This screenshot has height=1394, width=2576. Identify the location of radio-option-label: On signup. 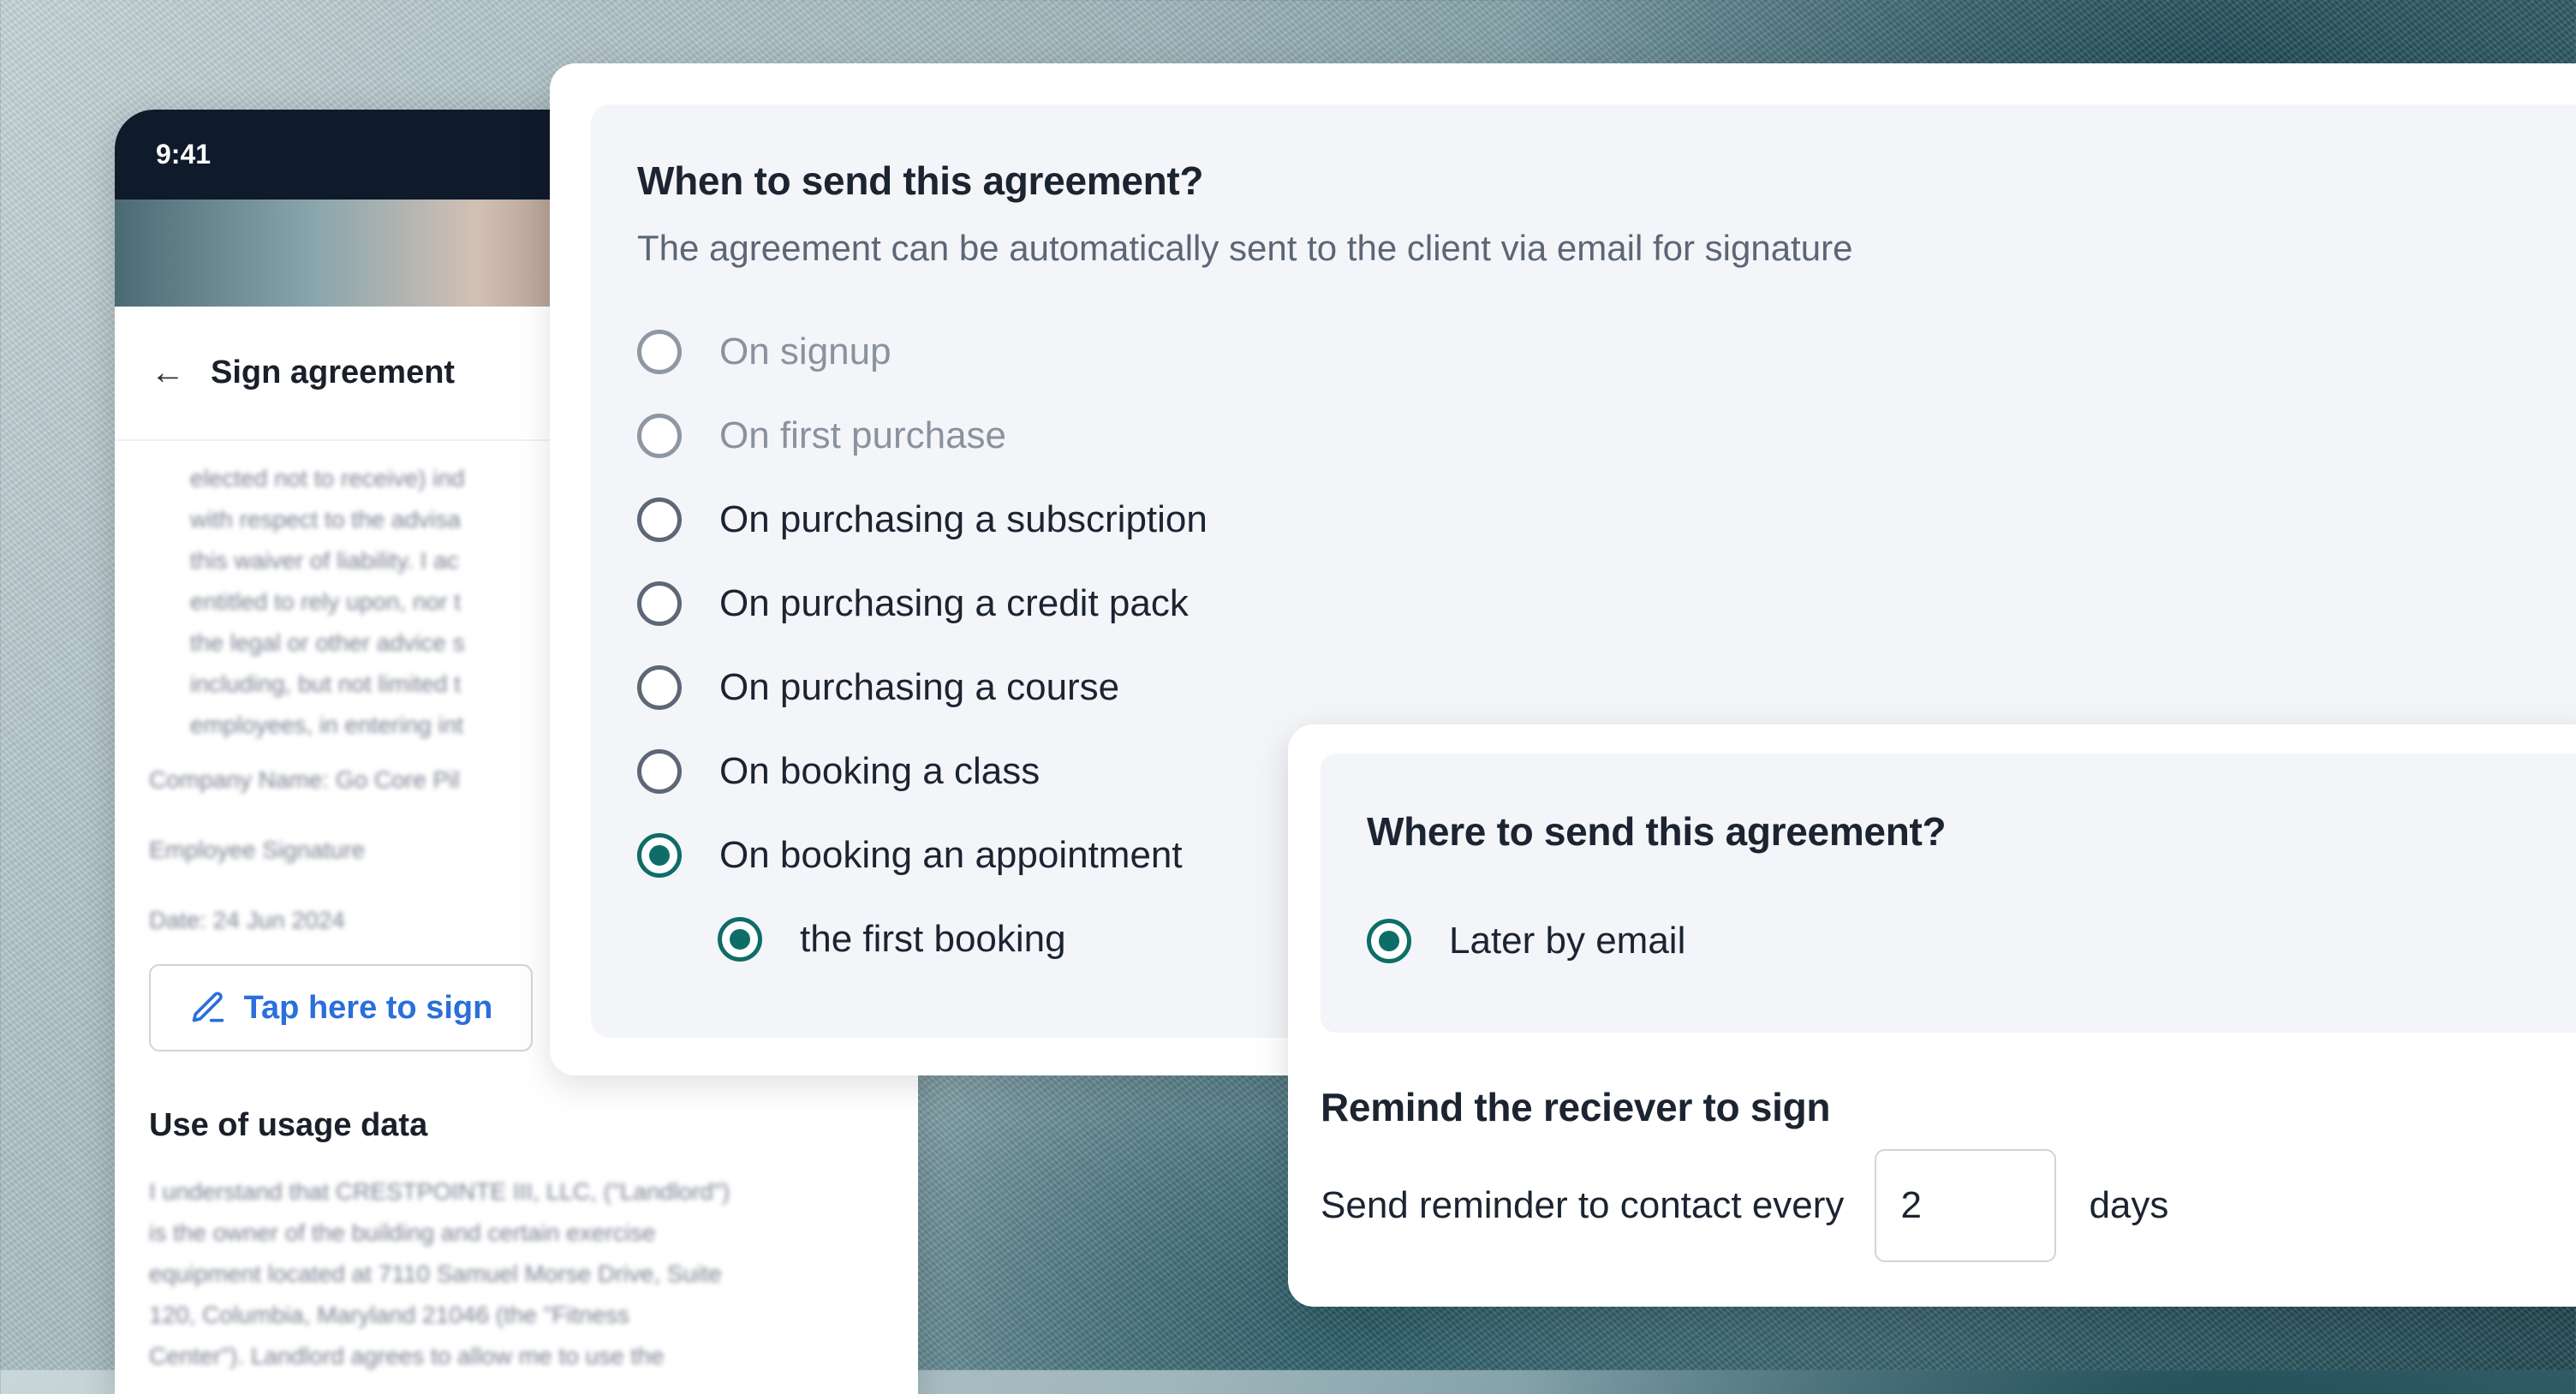
(805, 352).